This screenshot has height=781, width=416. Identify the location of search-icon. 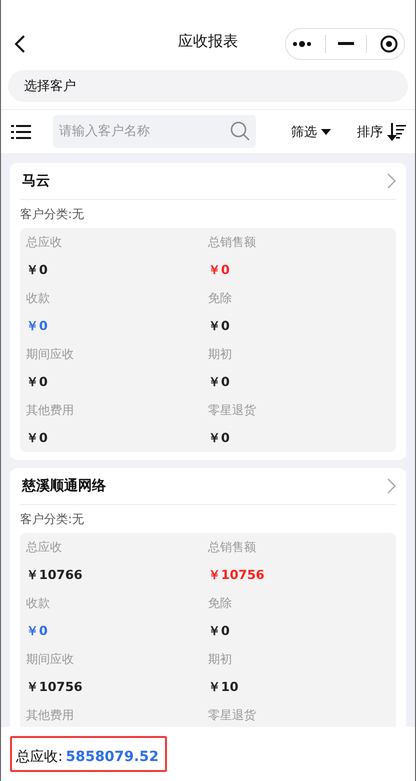
(240, 131).